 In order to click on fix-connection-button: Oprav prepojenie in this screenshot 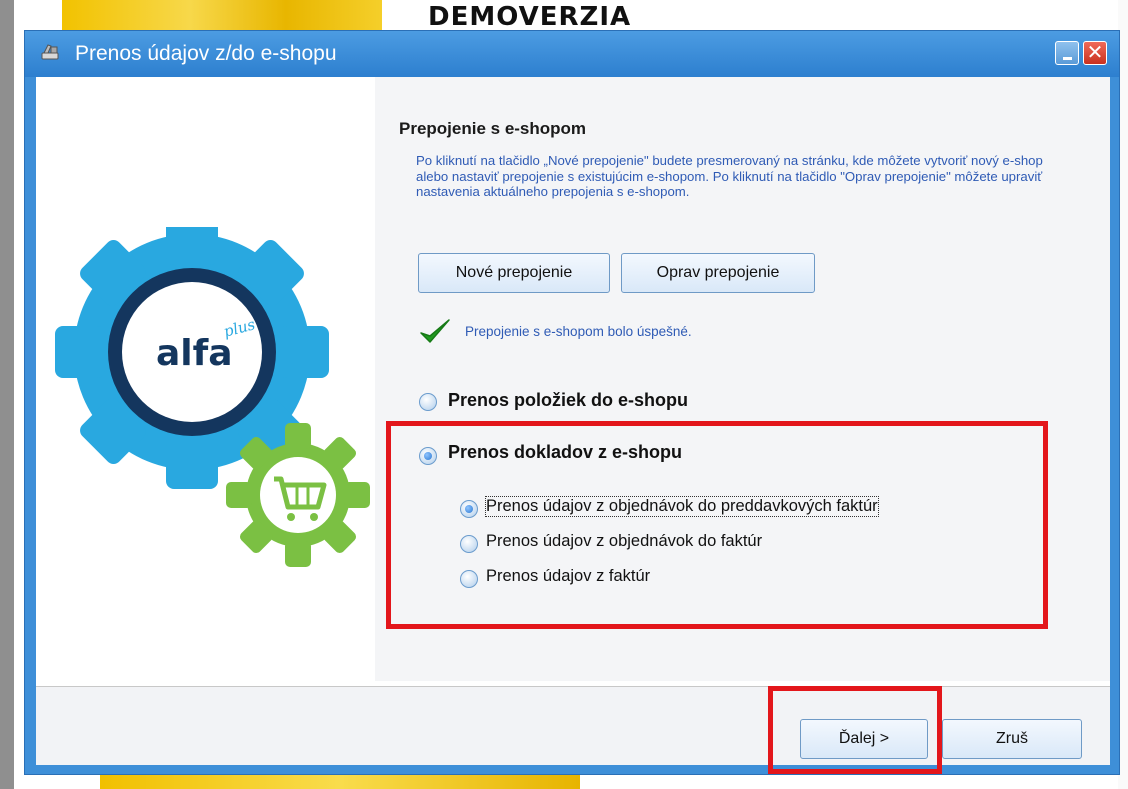, I will do `click(718, 273)`.